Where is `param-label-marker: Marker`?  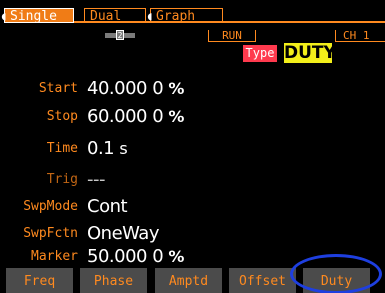
param-label-marker: Marker is located at coordinates (54, 256).